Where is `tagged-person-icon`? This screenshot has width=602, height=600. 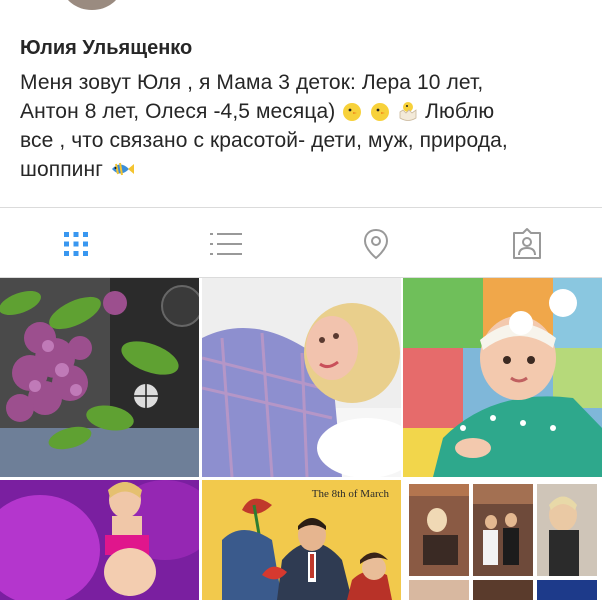
tagged-person-icon is located at coordinates (527, 243).